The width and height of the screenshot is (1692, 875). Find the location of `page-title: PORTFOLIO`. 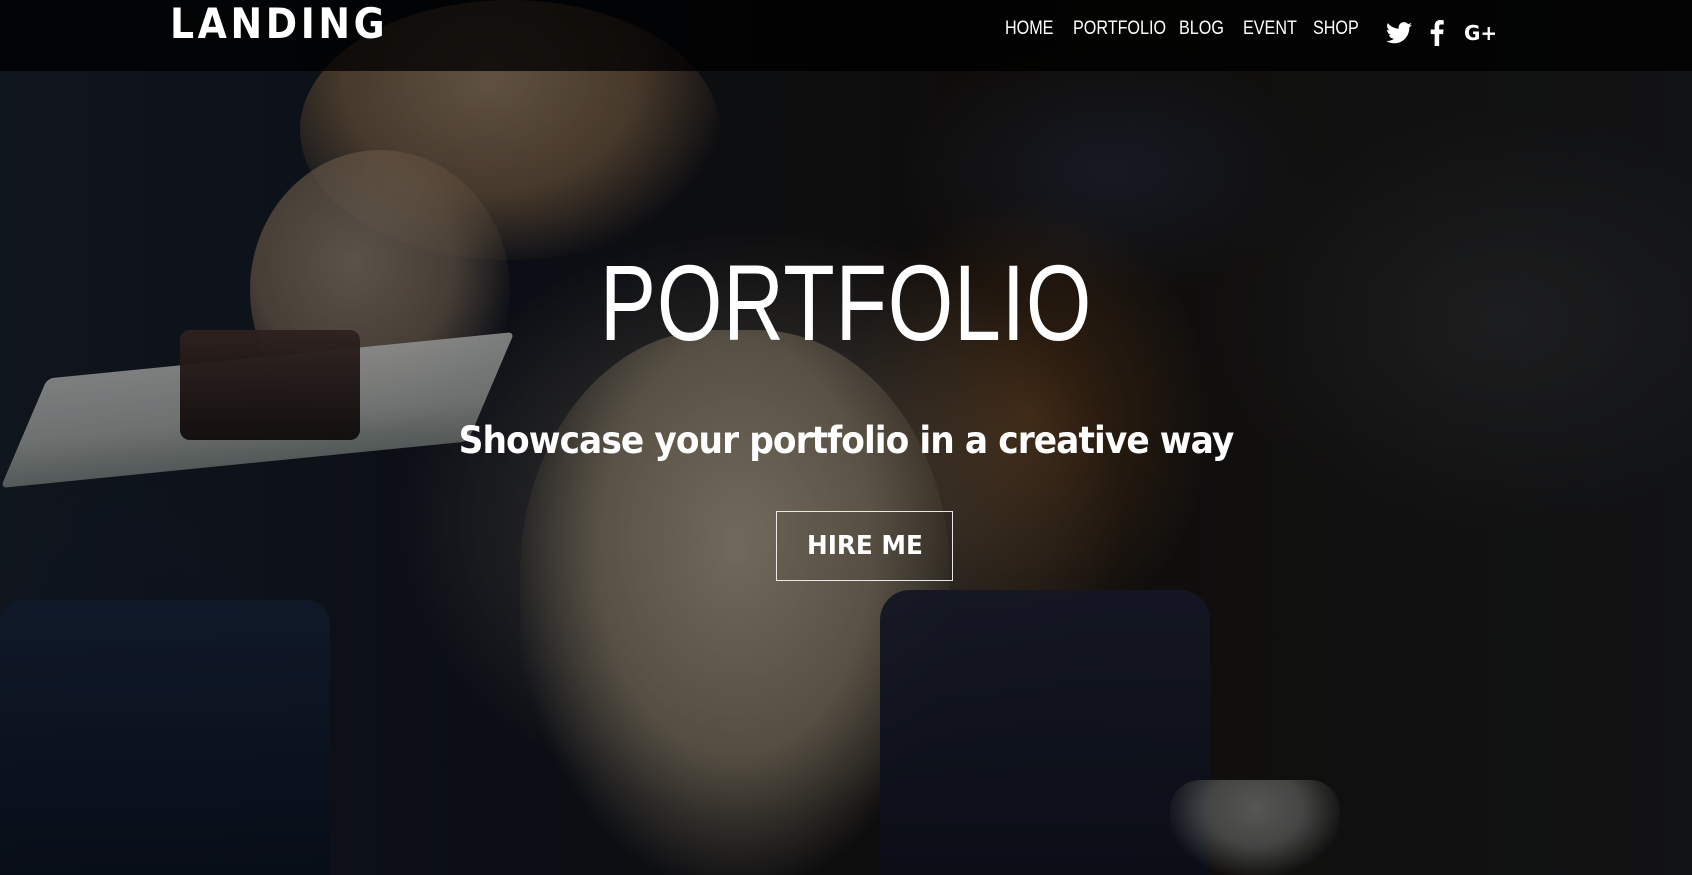

page-title: PORTFOLIO is located at coordinates (846, 302).